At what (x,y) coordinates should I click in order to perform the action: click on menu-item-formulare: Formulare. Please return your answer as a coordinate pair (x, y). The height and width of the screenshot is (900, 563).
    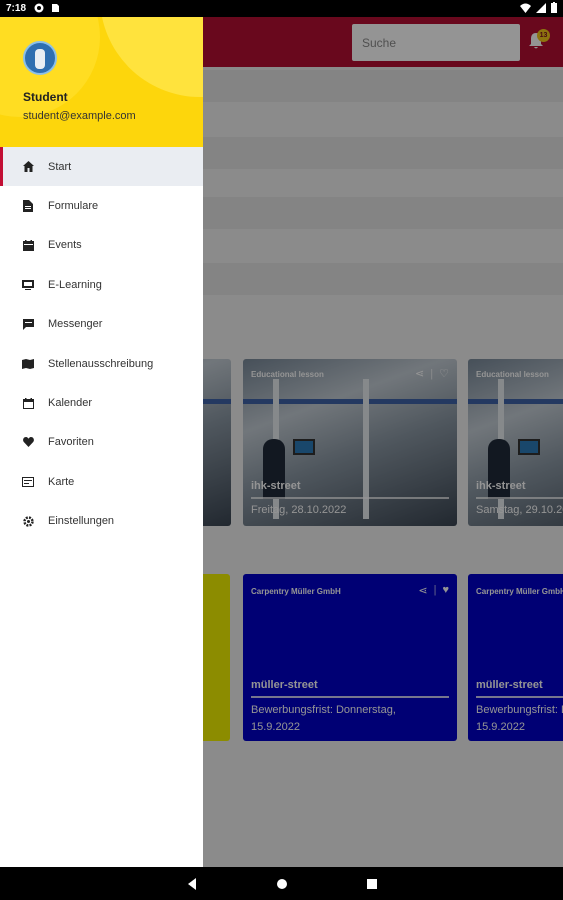
    Looking at the image, I should click on (101, 205).